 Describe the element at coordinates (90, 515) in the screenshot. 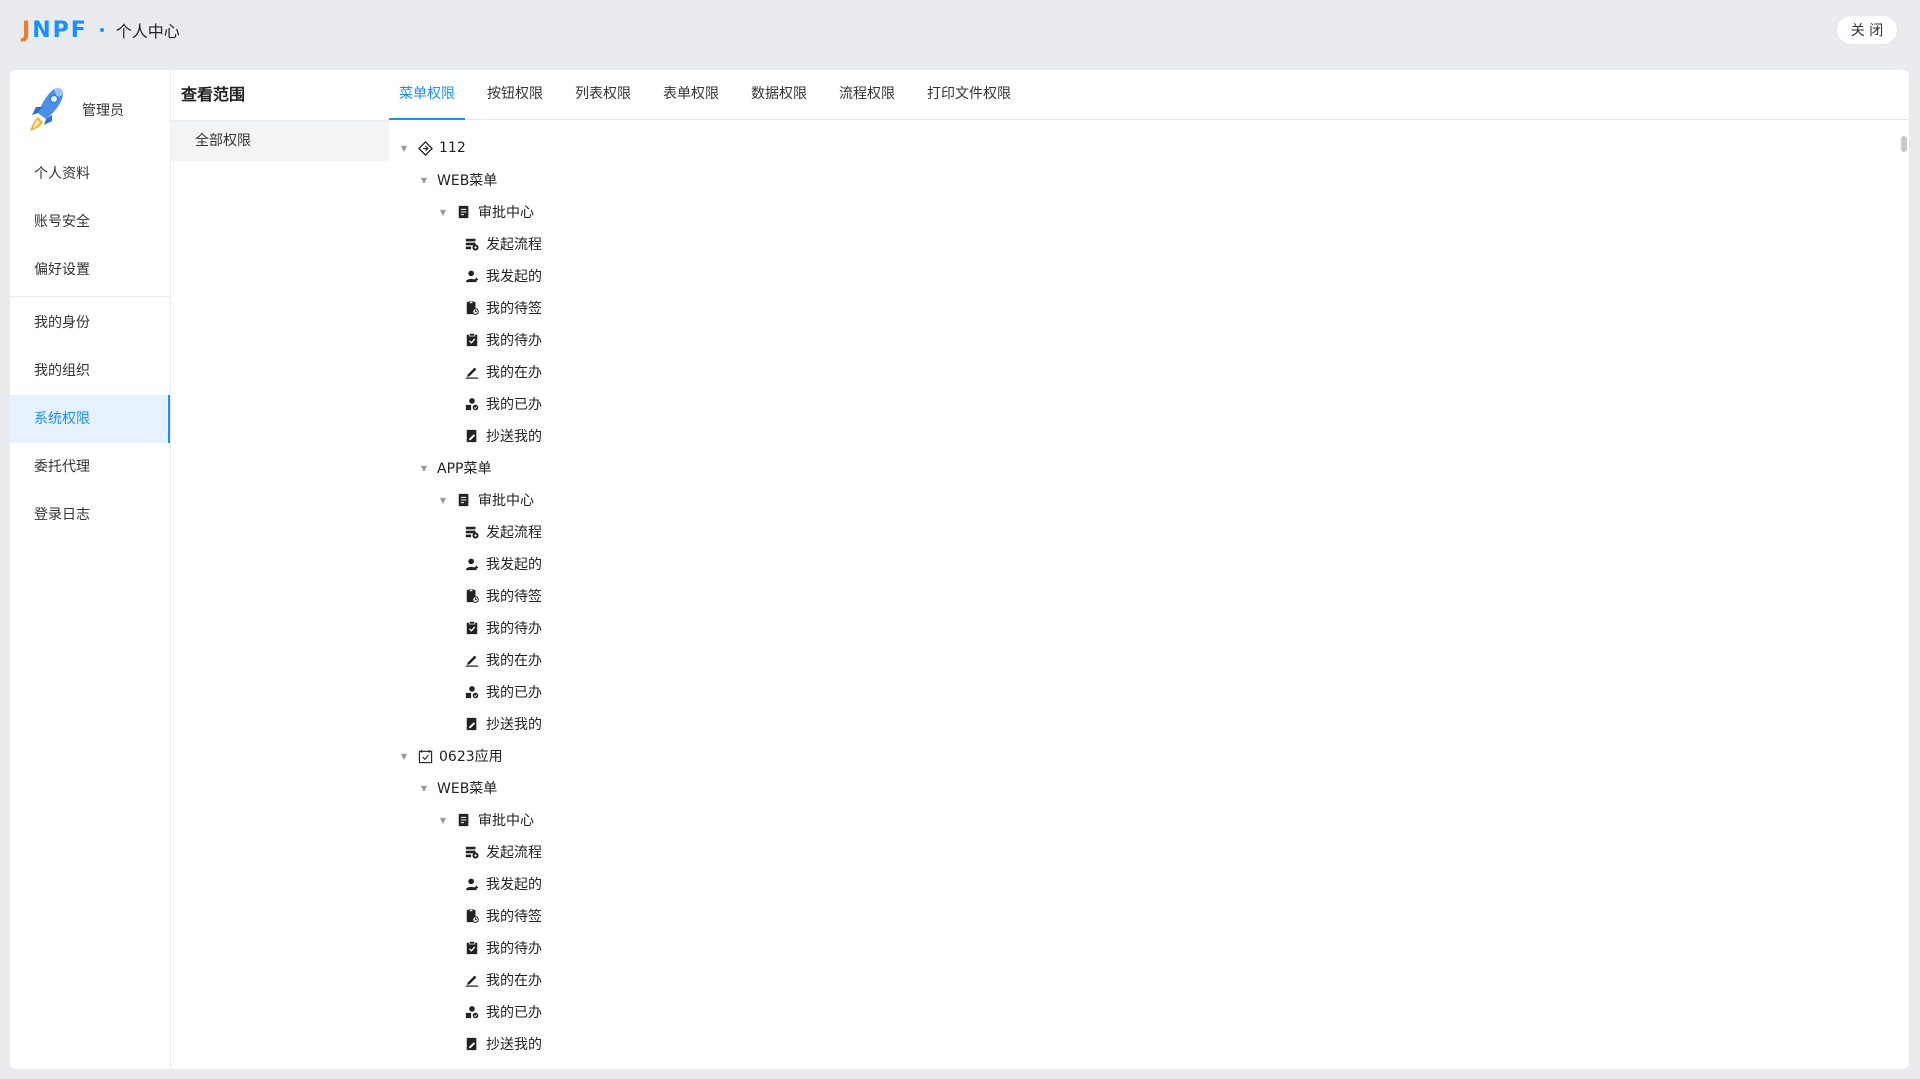

I see `menu-item-login-log: 登录日志` at that location.